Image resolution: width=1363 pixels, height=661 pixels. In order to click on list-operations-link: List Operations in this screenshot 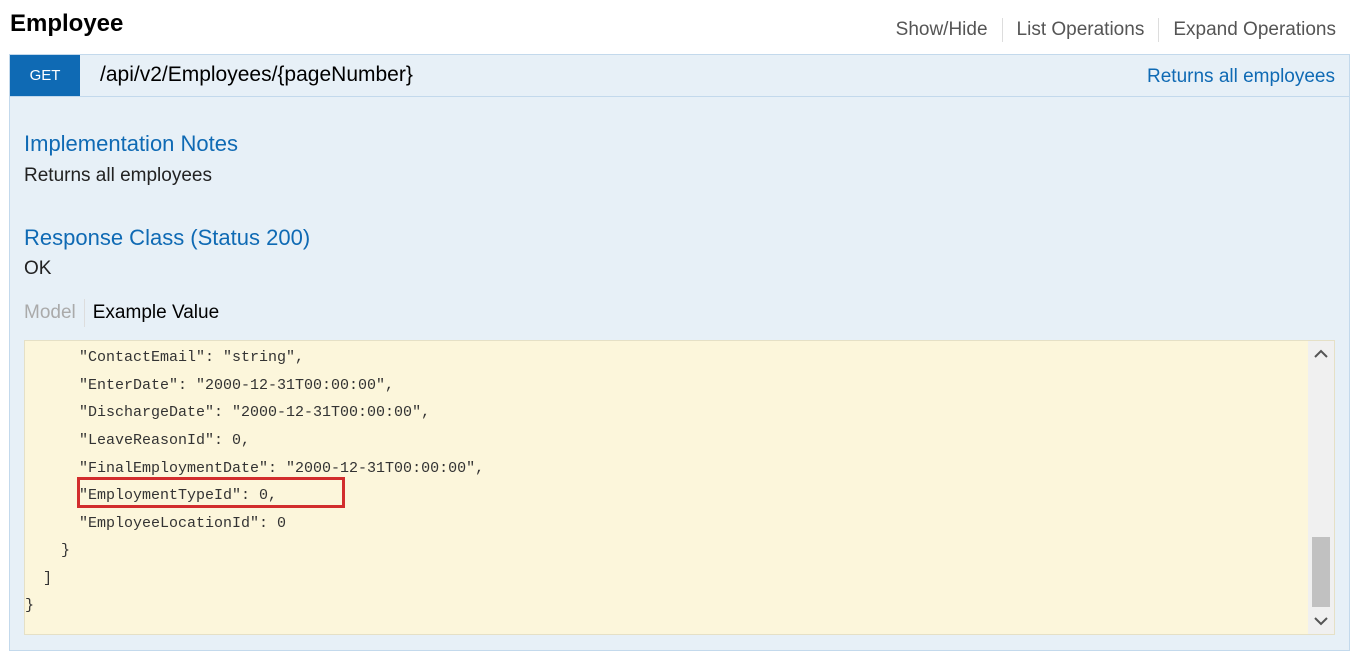, I will do `click(1081, 30)`.